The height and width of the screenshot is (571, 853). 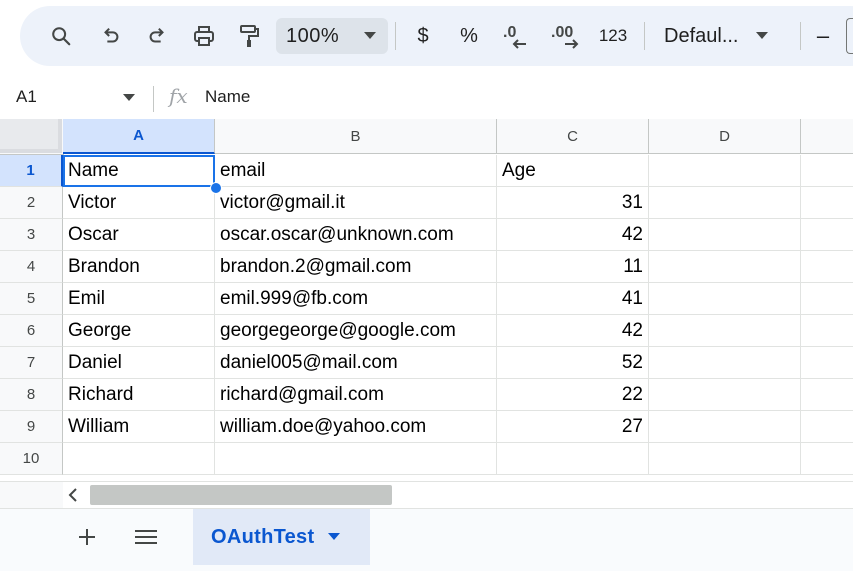 I want to click on font-size-input, so click(x=849, y=36).